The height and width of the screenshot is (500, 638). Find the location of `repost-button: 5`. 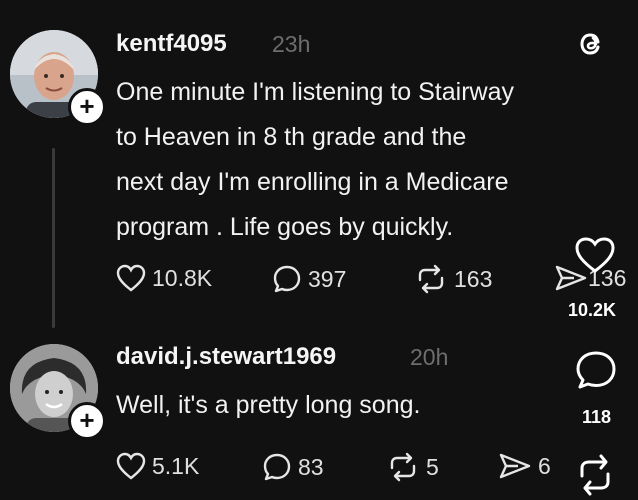

repost-button: 5 is located at coordinates (412, 467).